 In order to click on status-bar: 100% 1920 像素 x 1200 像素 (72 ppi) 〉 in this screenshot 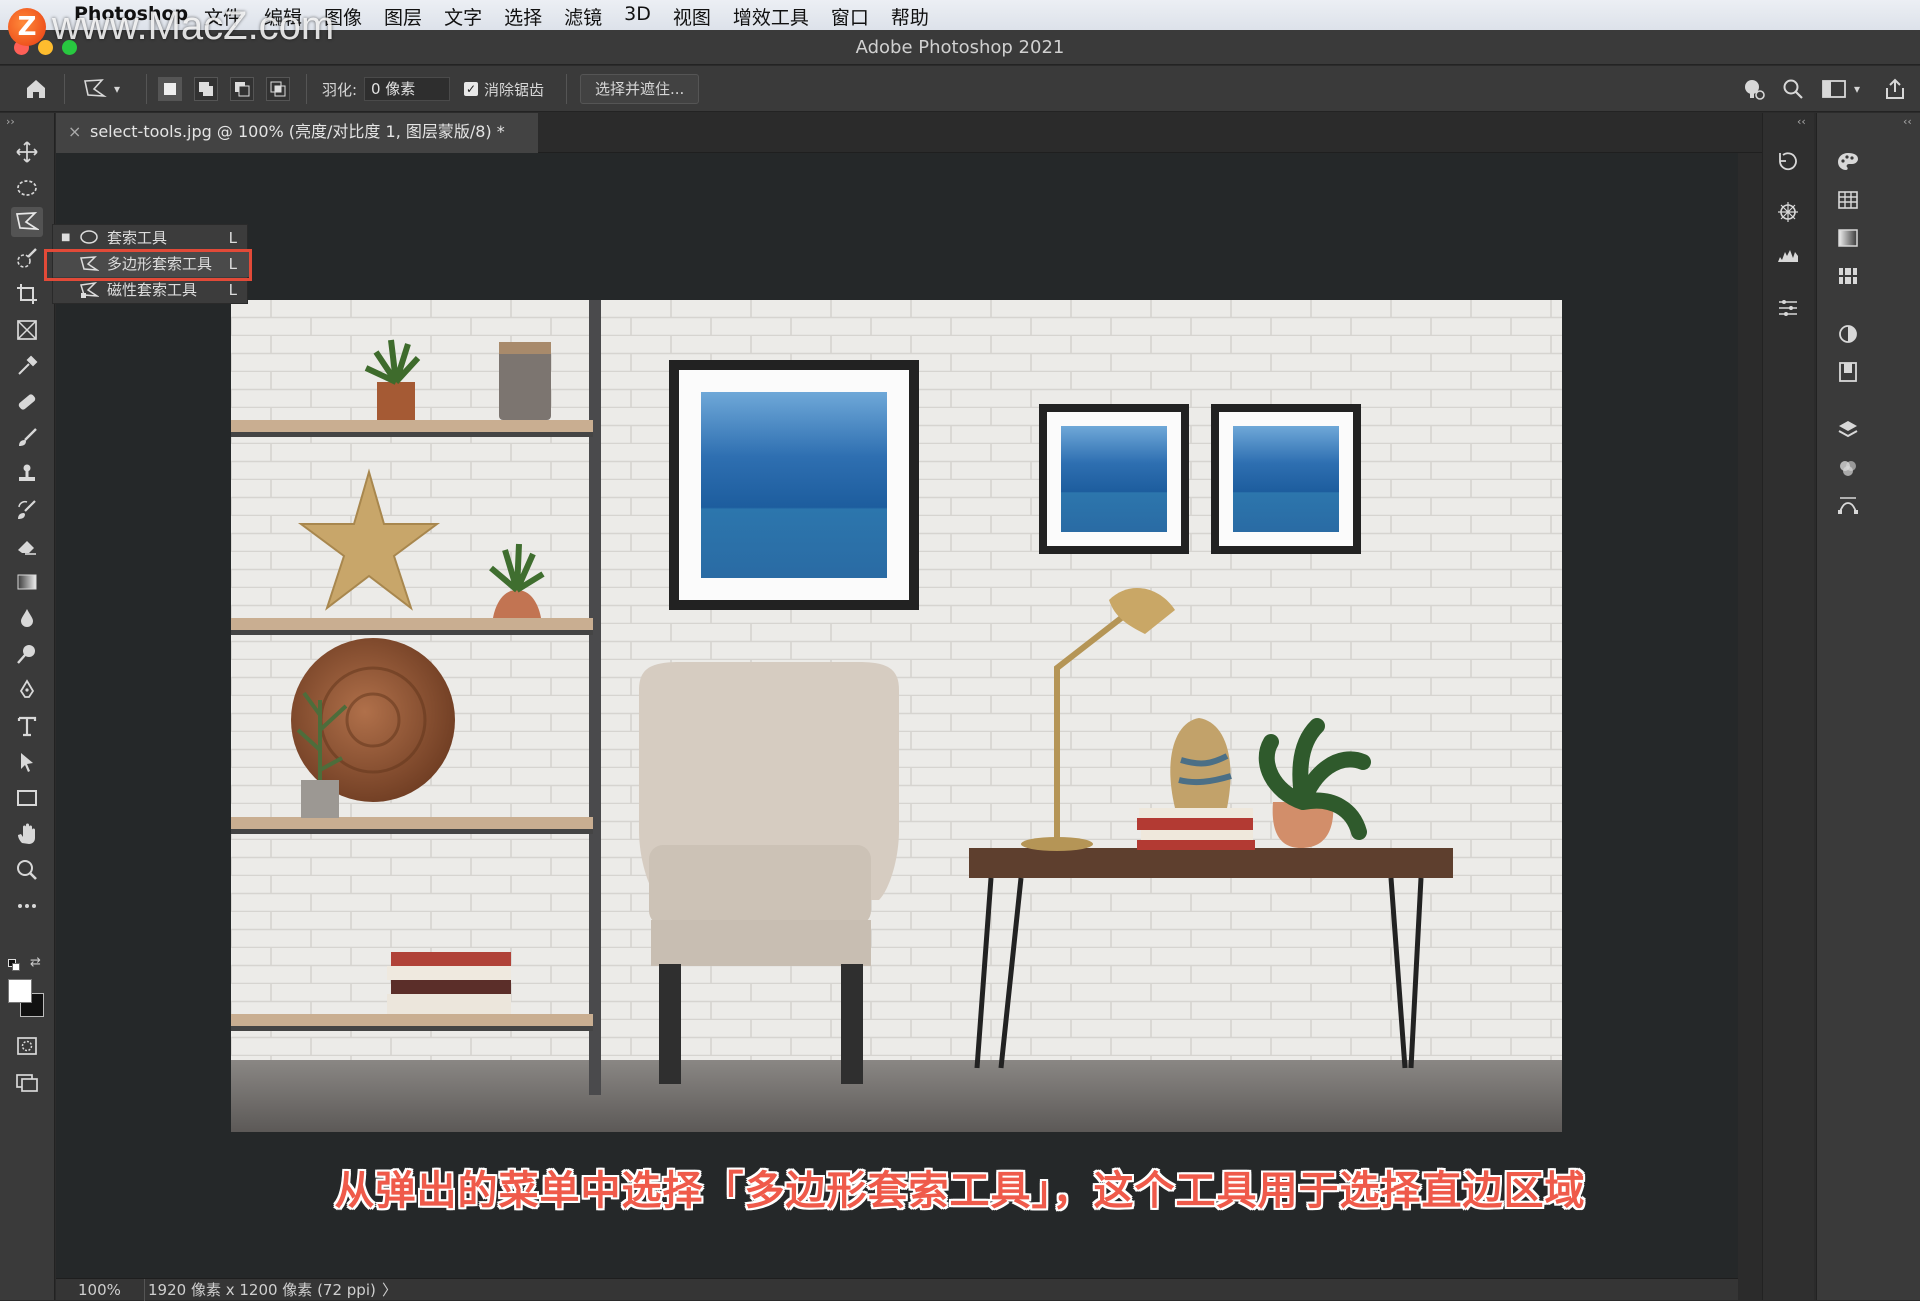, I will do `click(897, 1289)`.